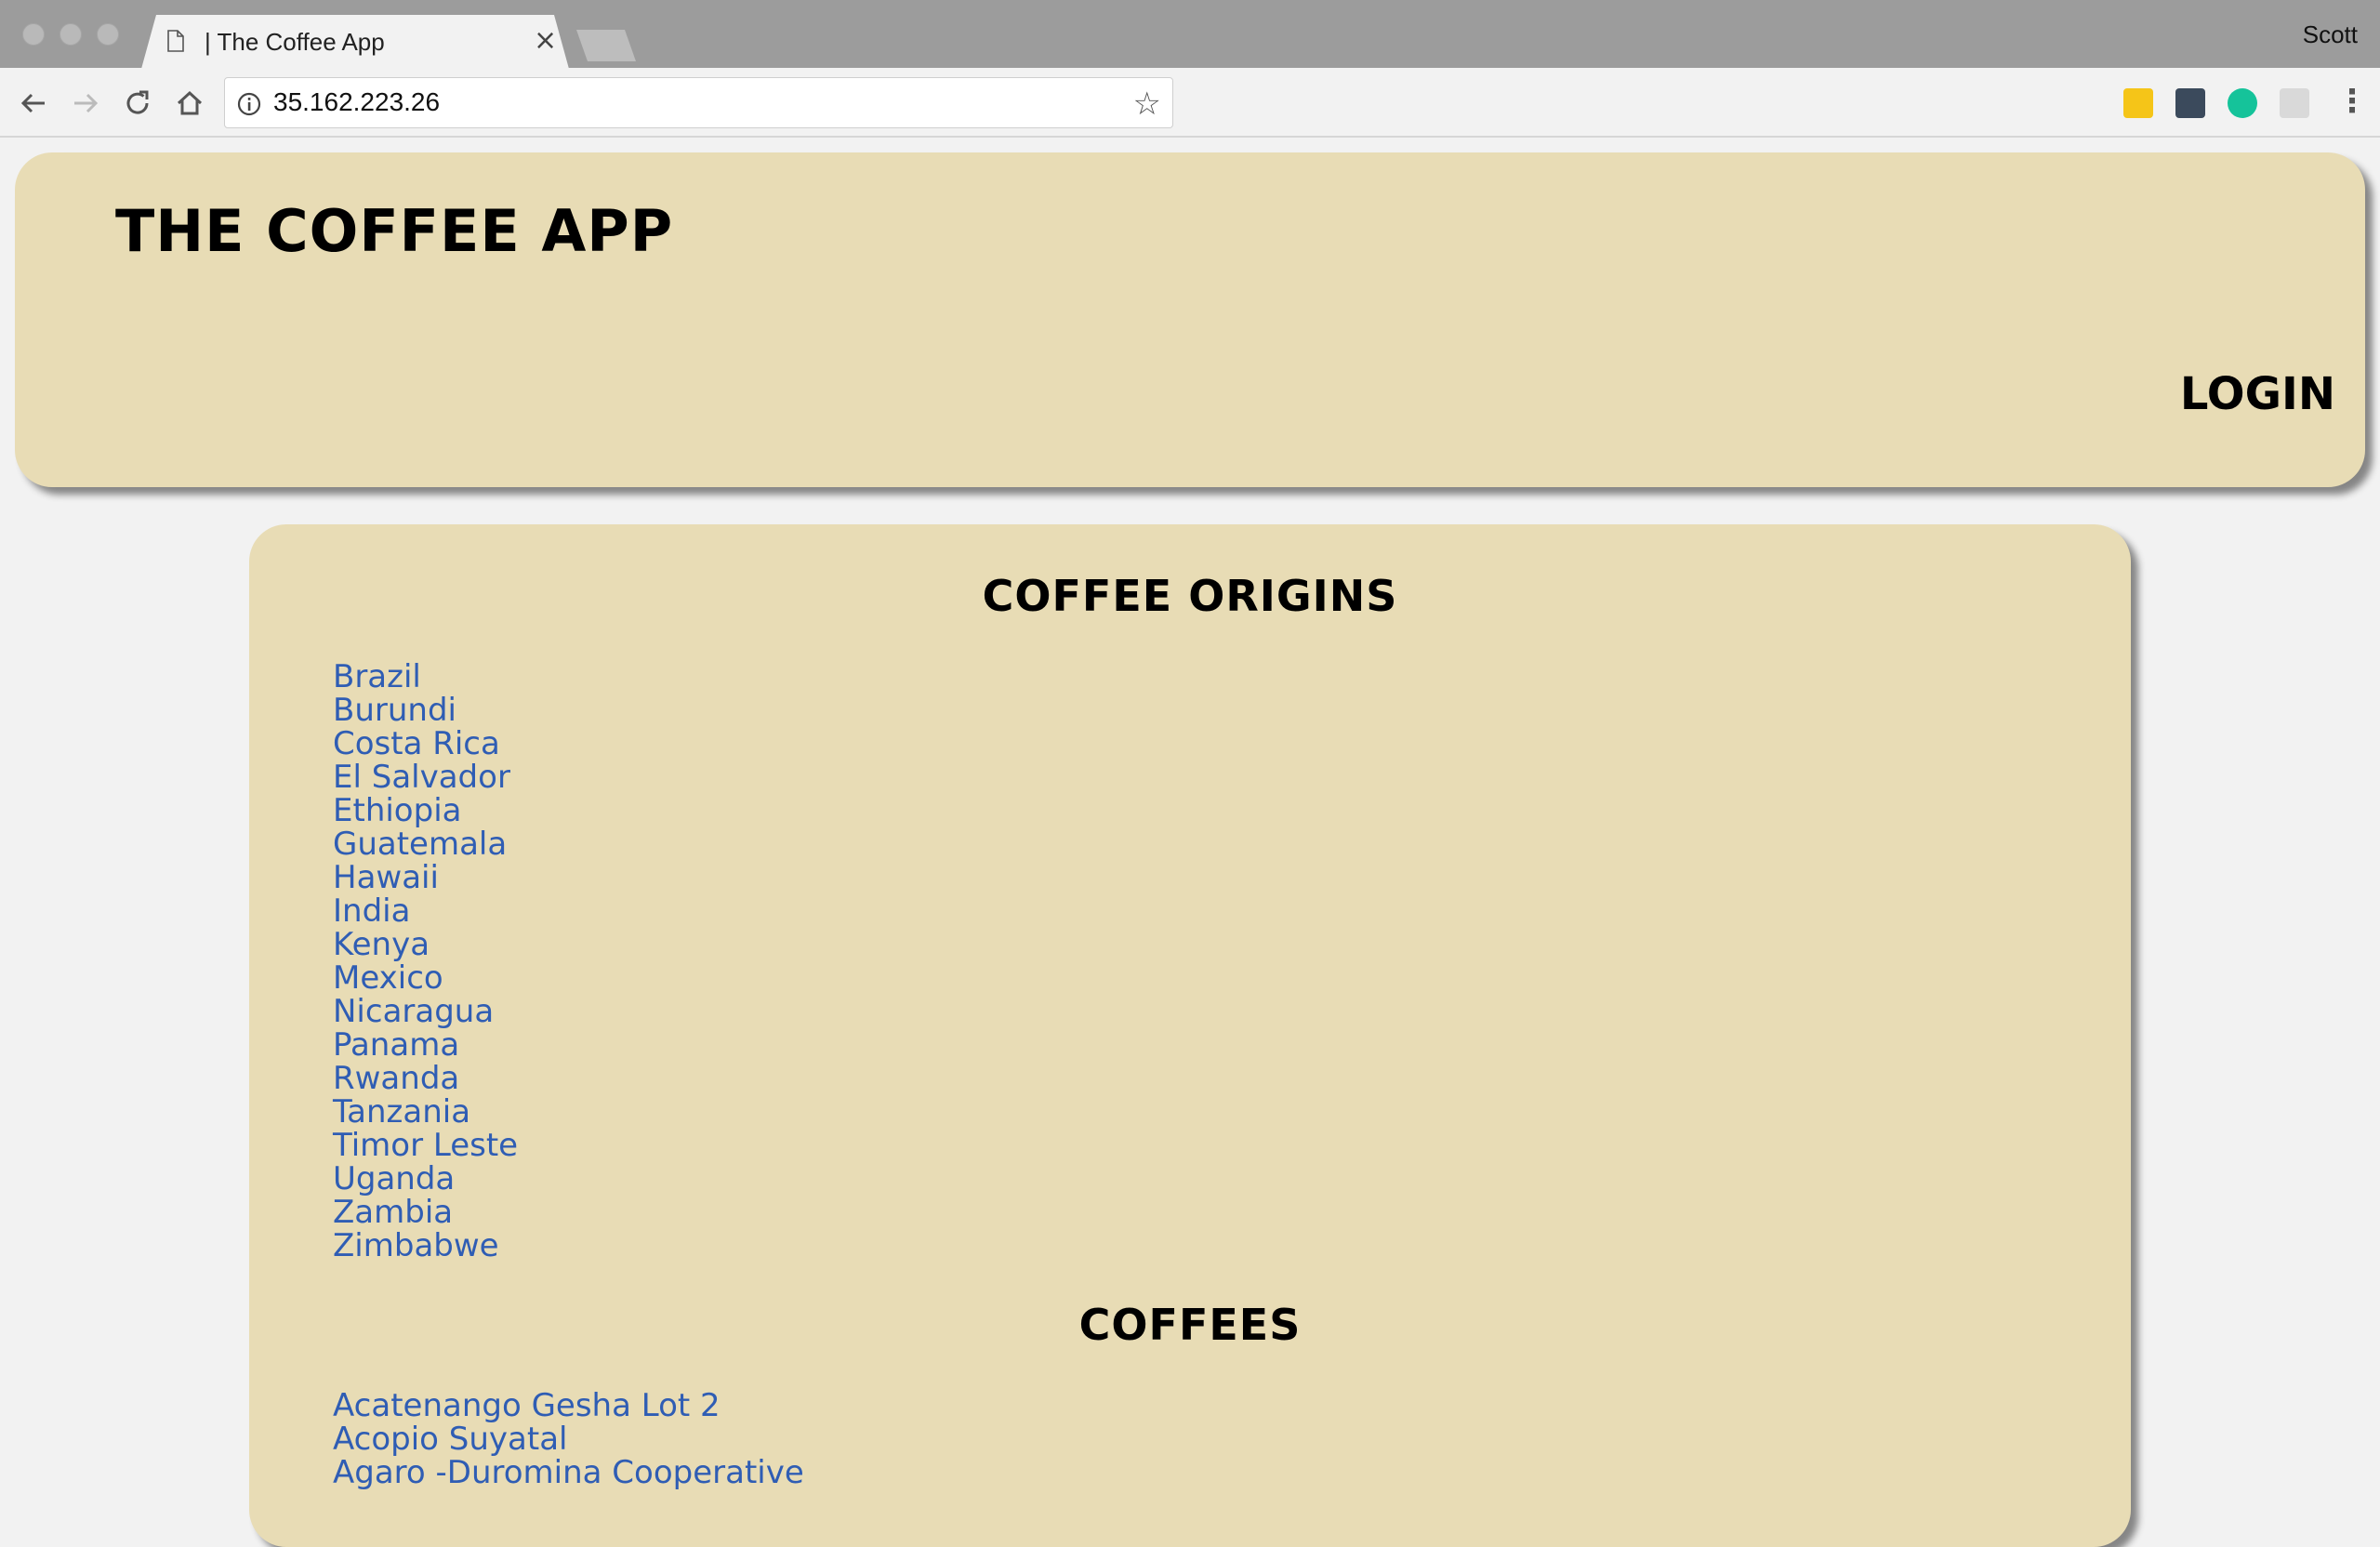 The image size is (2380, 1547). Describe the element at coordinates (356, 102) in the screenshot. I see `url-text: 35.162.223.26` at that location.